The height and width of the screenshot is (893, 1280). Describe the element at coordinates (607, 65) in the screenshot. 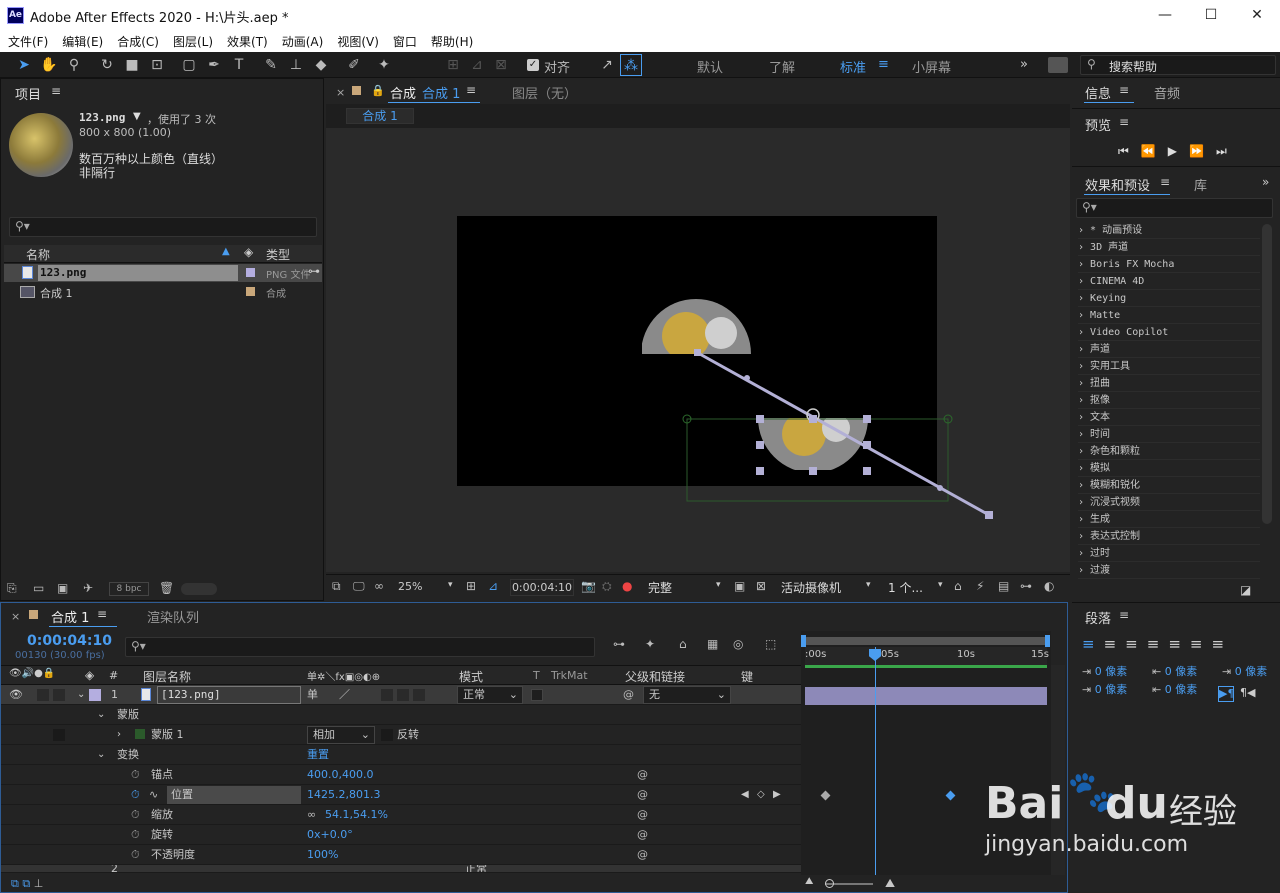

I see `snap-option-icon: ↗` at that location.